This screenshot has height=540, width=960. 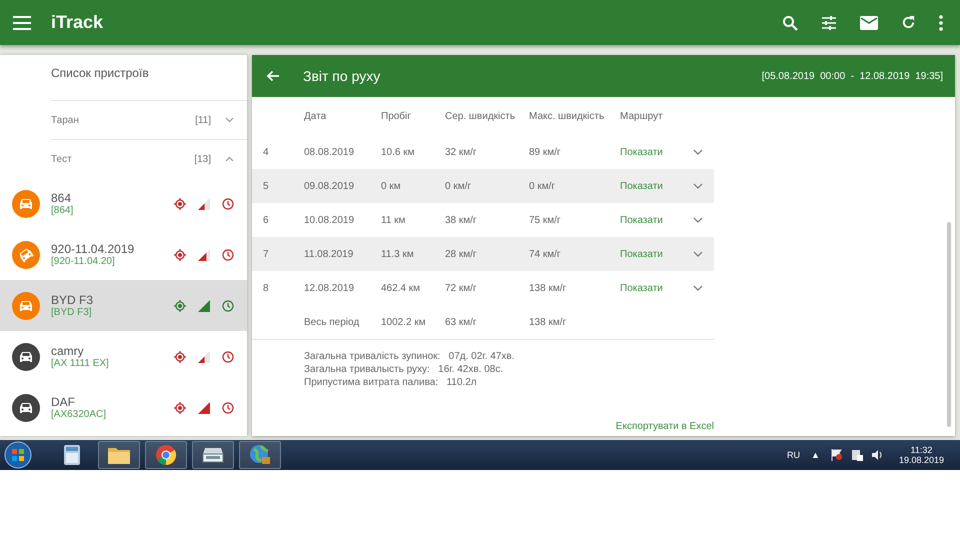 I want to click on table-cell-text: 11.08.2019, so click(x=329, y=254).